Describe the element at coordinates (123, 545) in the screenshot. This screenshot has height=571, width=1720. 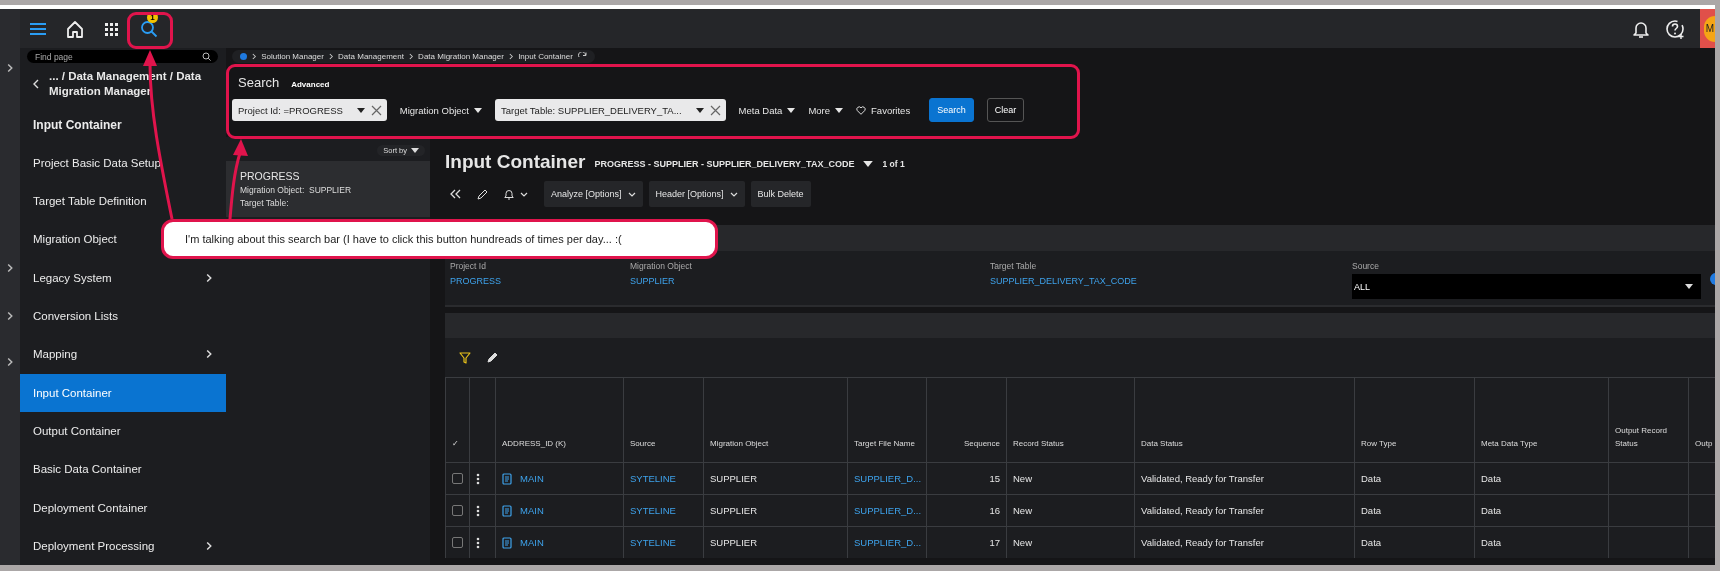
I see `sidebar-item: Deployment Processing` at that location.